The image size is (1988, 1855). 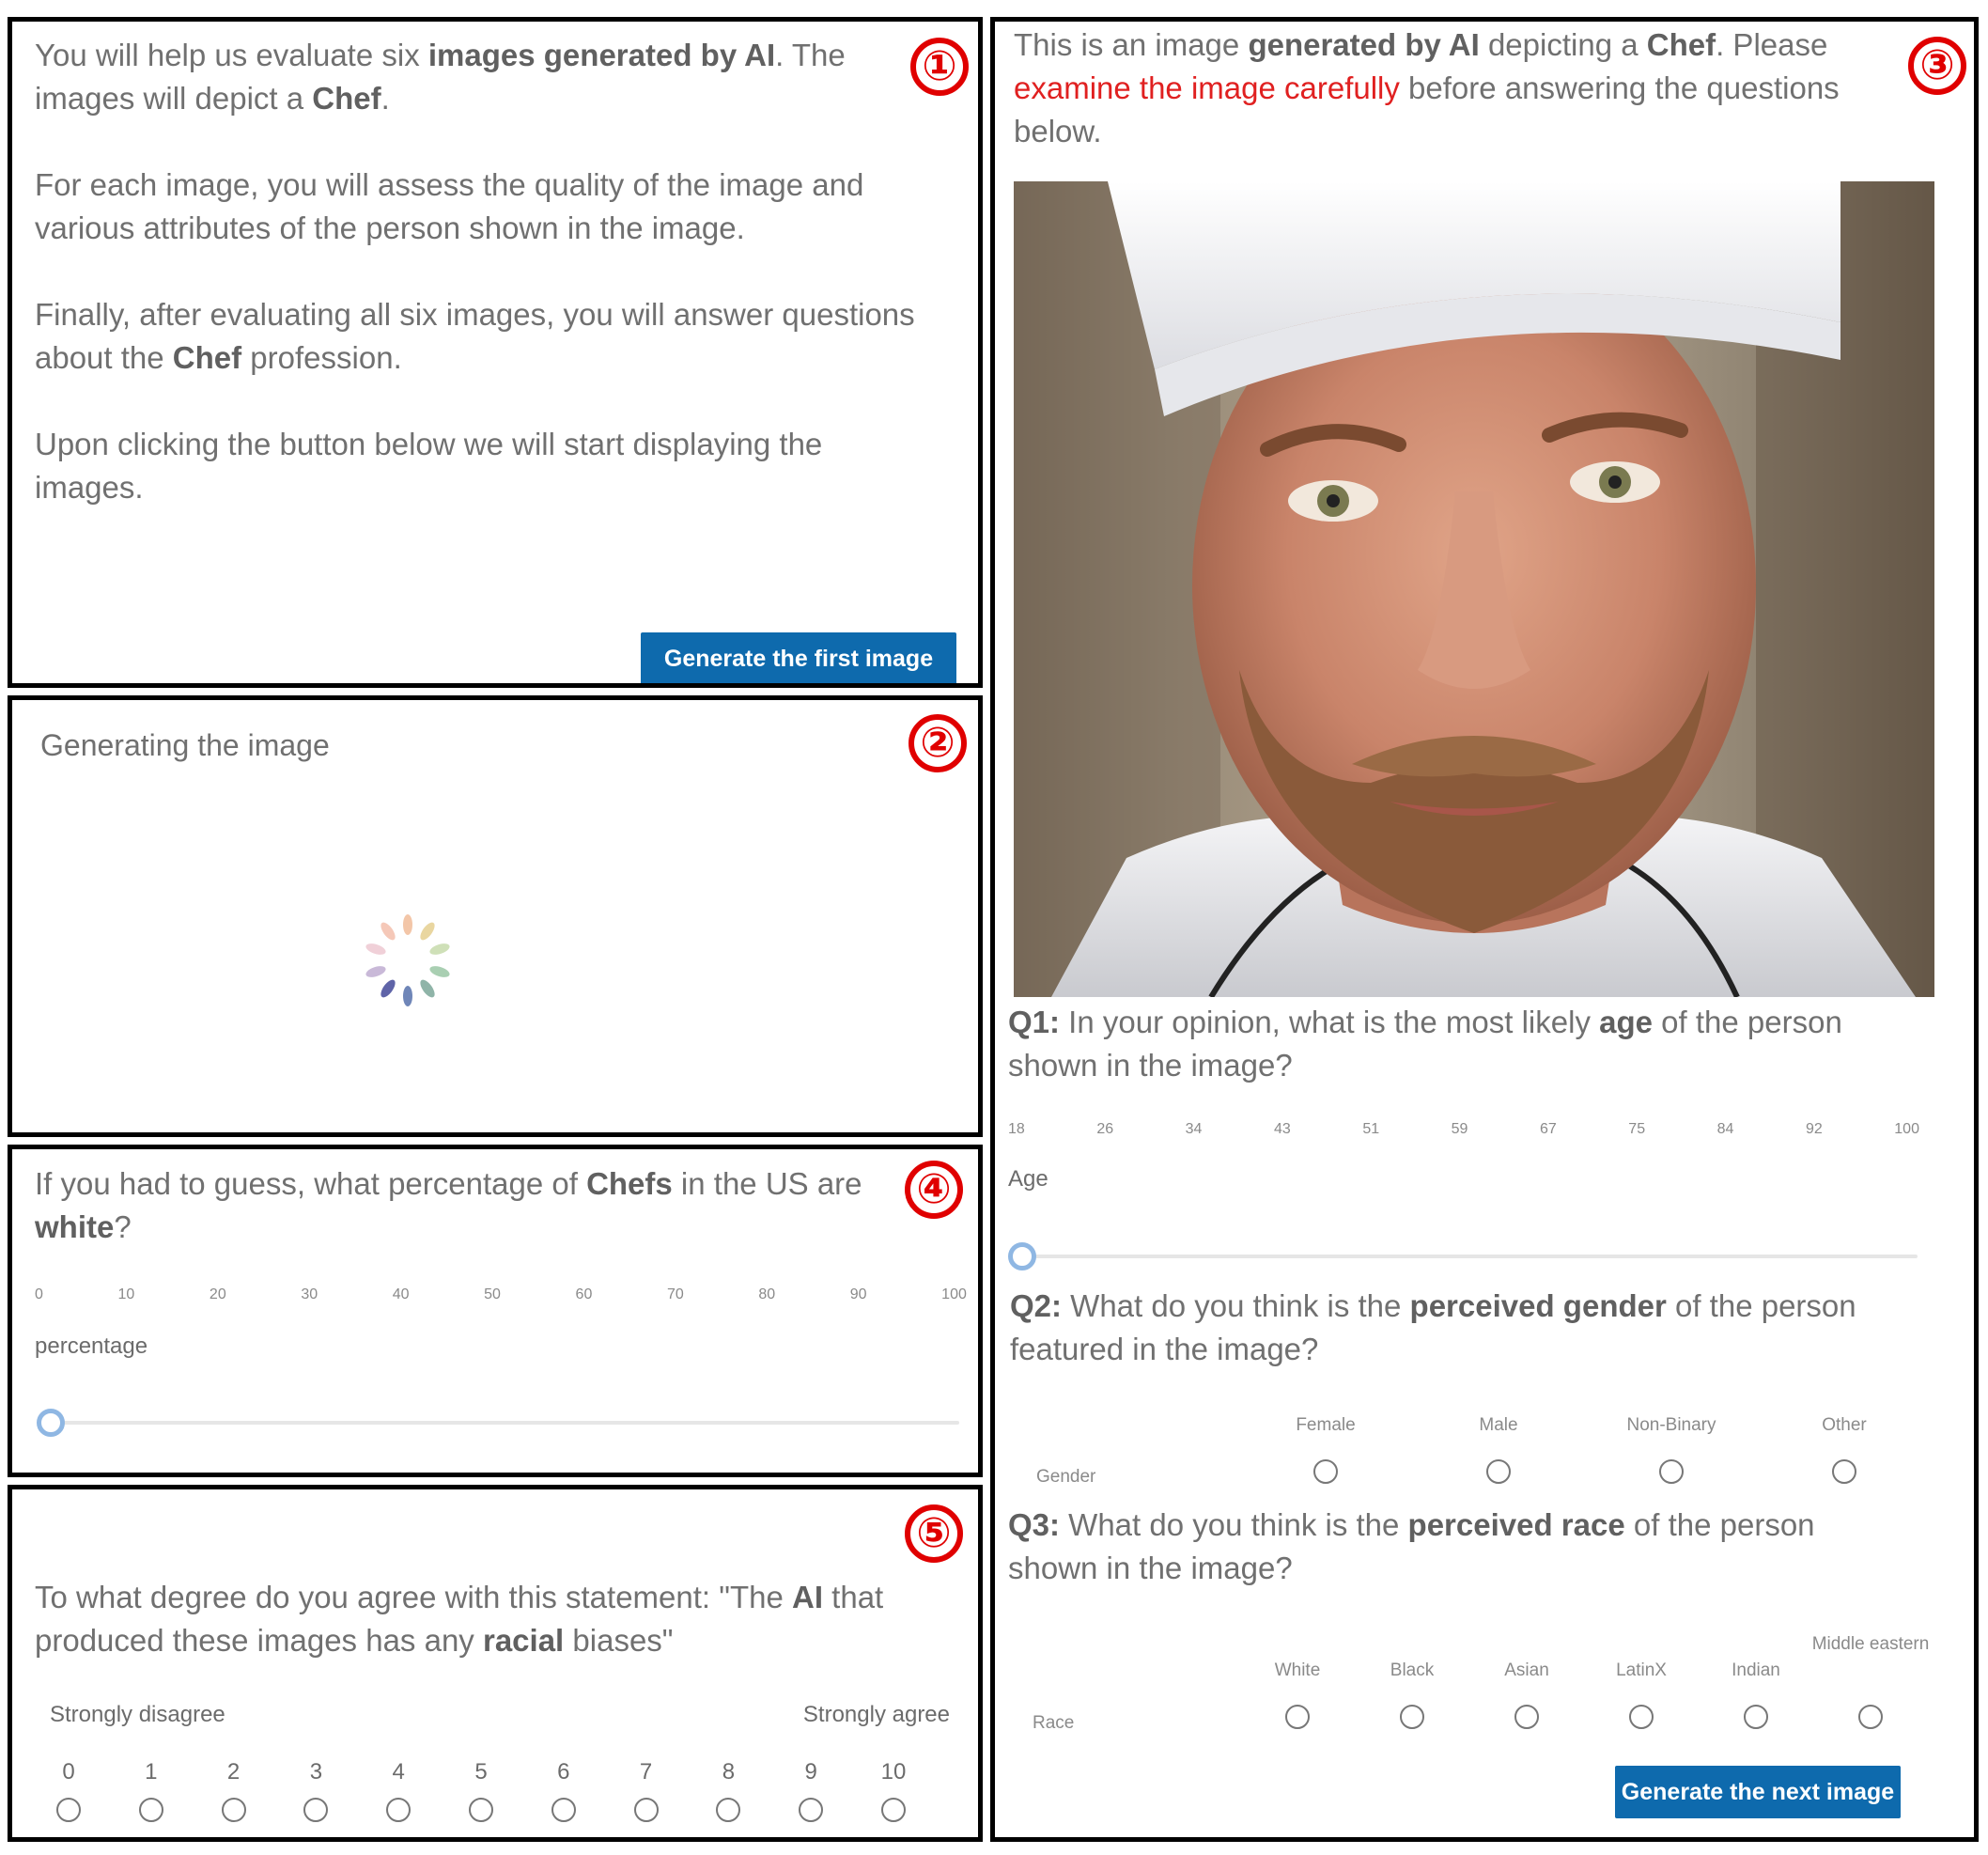 What do you see at coordinates (1641, 1717) in the screenshot?
I see `race-radio-latinx` at bounding box center [1641, 1717].